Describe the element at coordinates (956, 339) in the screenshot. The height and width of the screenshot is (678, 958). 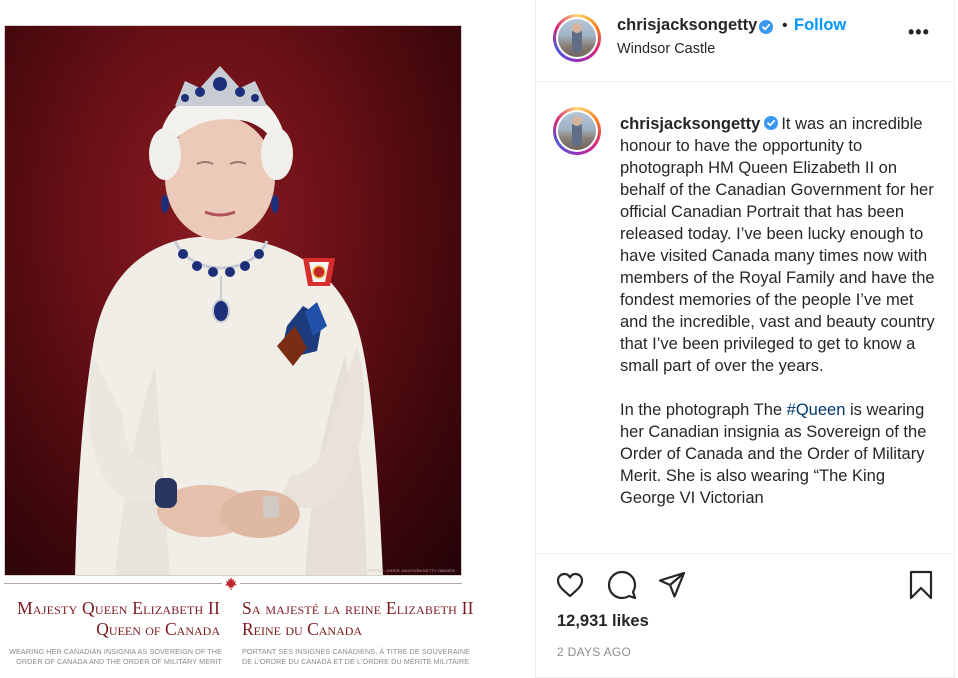
I see `panel-right-edge` at that location.